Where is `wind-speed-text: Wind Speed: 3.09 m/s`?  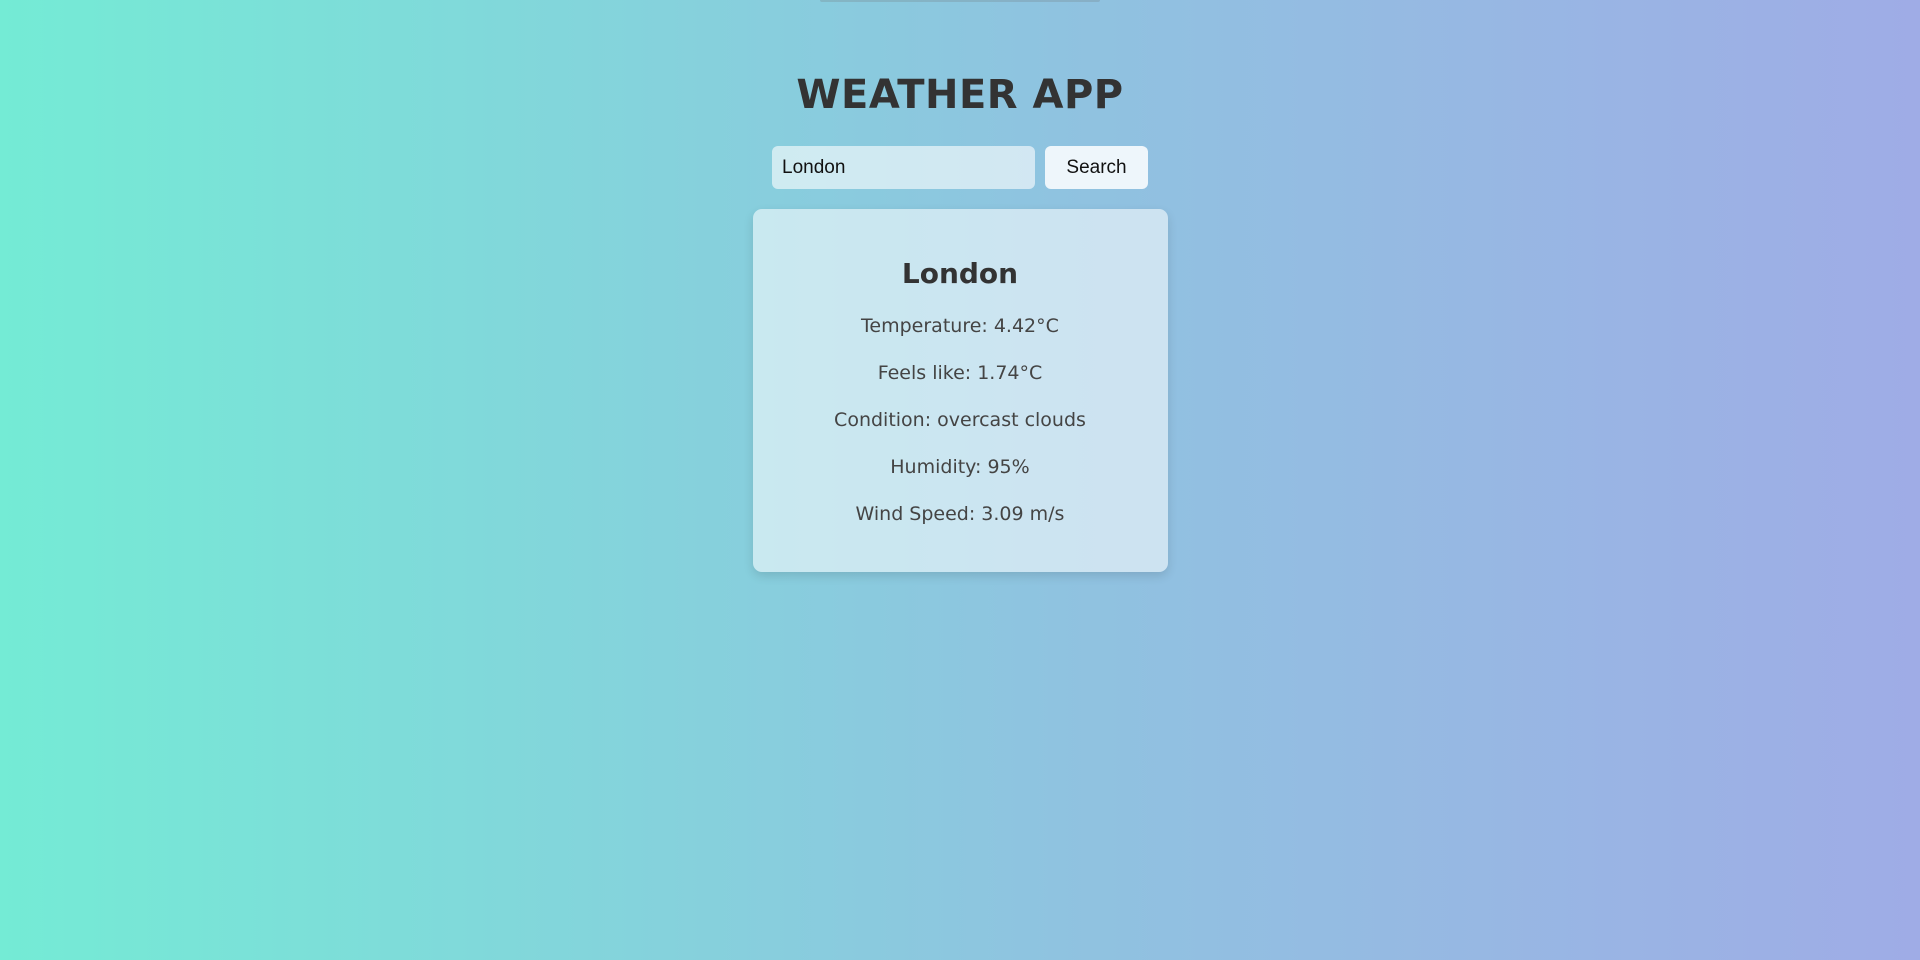
wind-speed-text: Wind Speed: 3.09 m/s is located at coordinates (960, 514).